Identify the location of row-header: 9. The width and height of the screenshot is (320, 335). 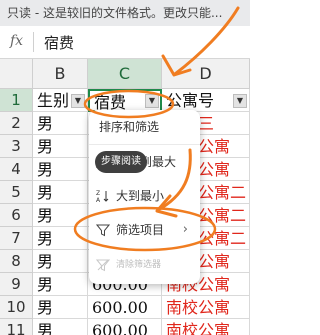
(16, 284).